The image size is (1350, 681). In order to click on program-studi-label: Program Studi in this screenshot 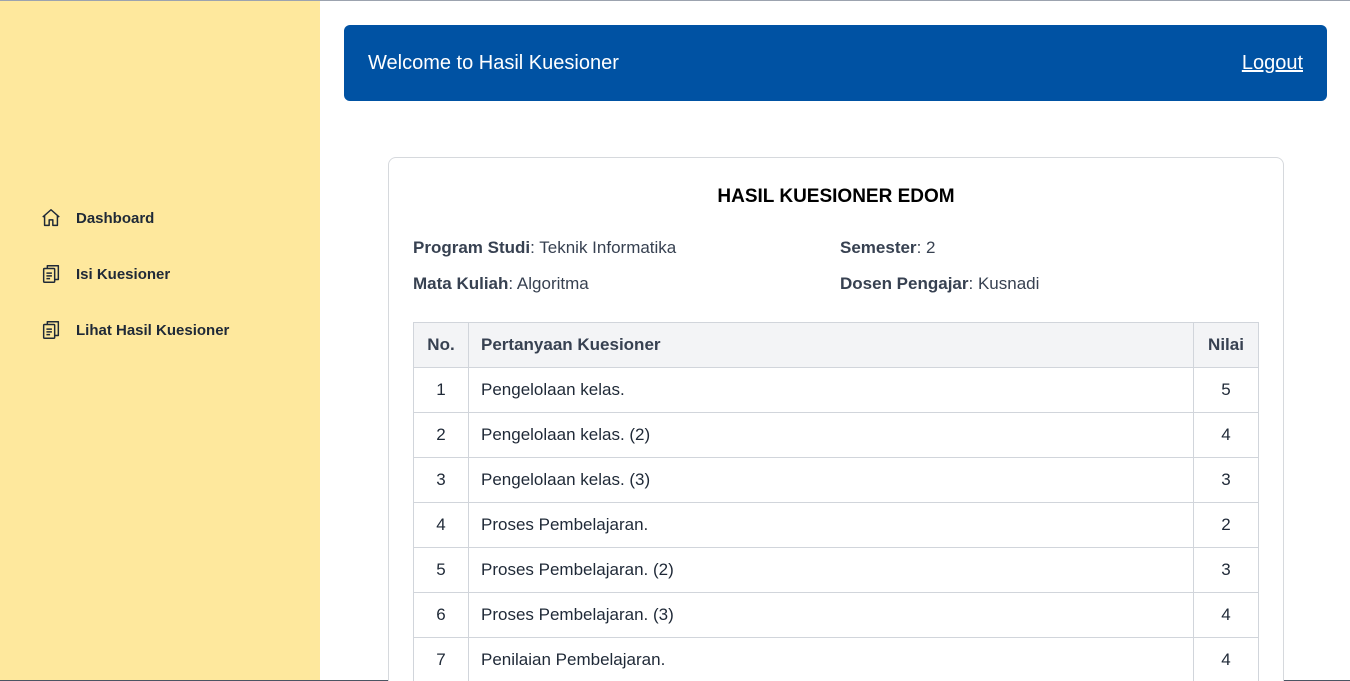, I will do `click(472, 247)`.